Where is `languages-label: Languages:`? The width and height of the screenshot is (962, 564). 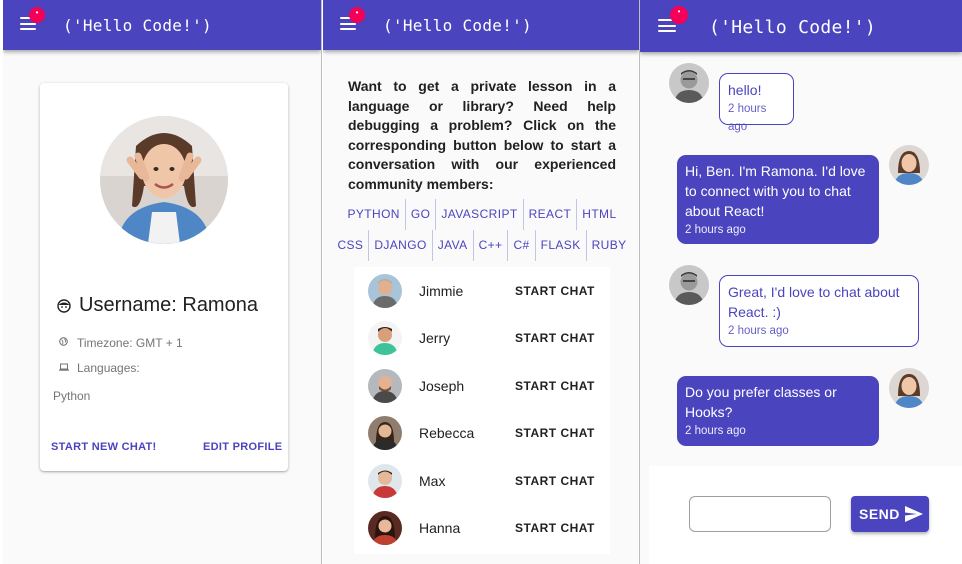 languages-label: Languages: is located at coordinates (108, 368).